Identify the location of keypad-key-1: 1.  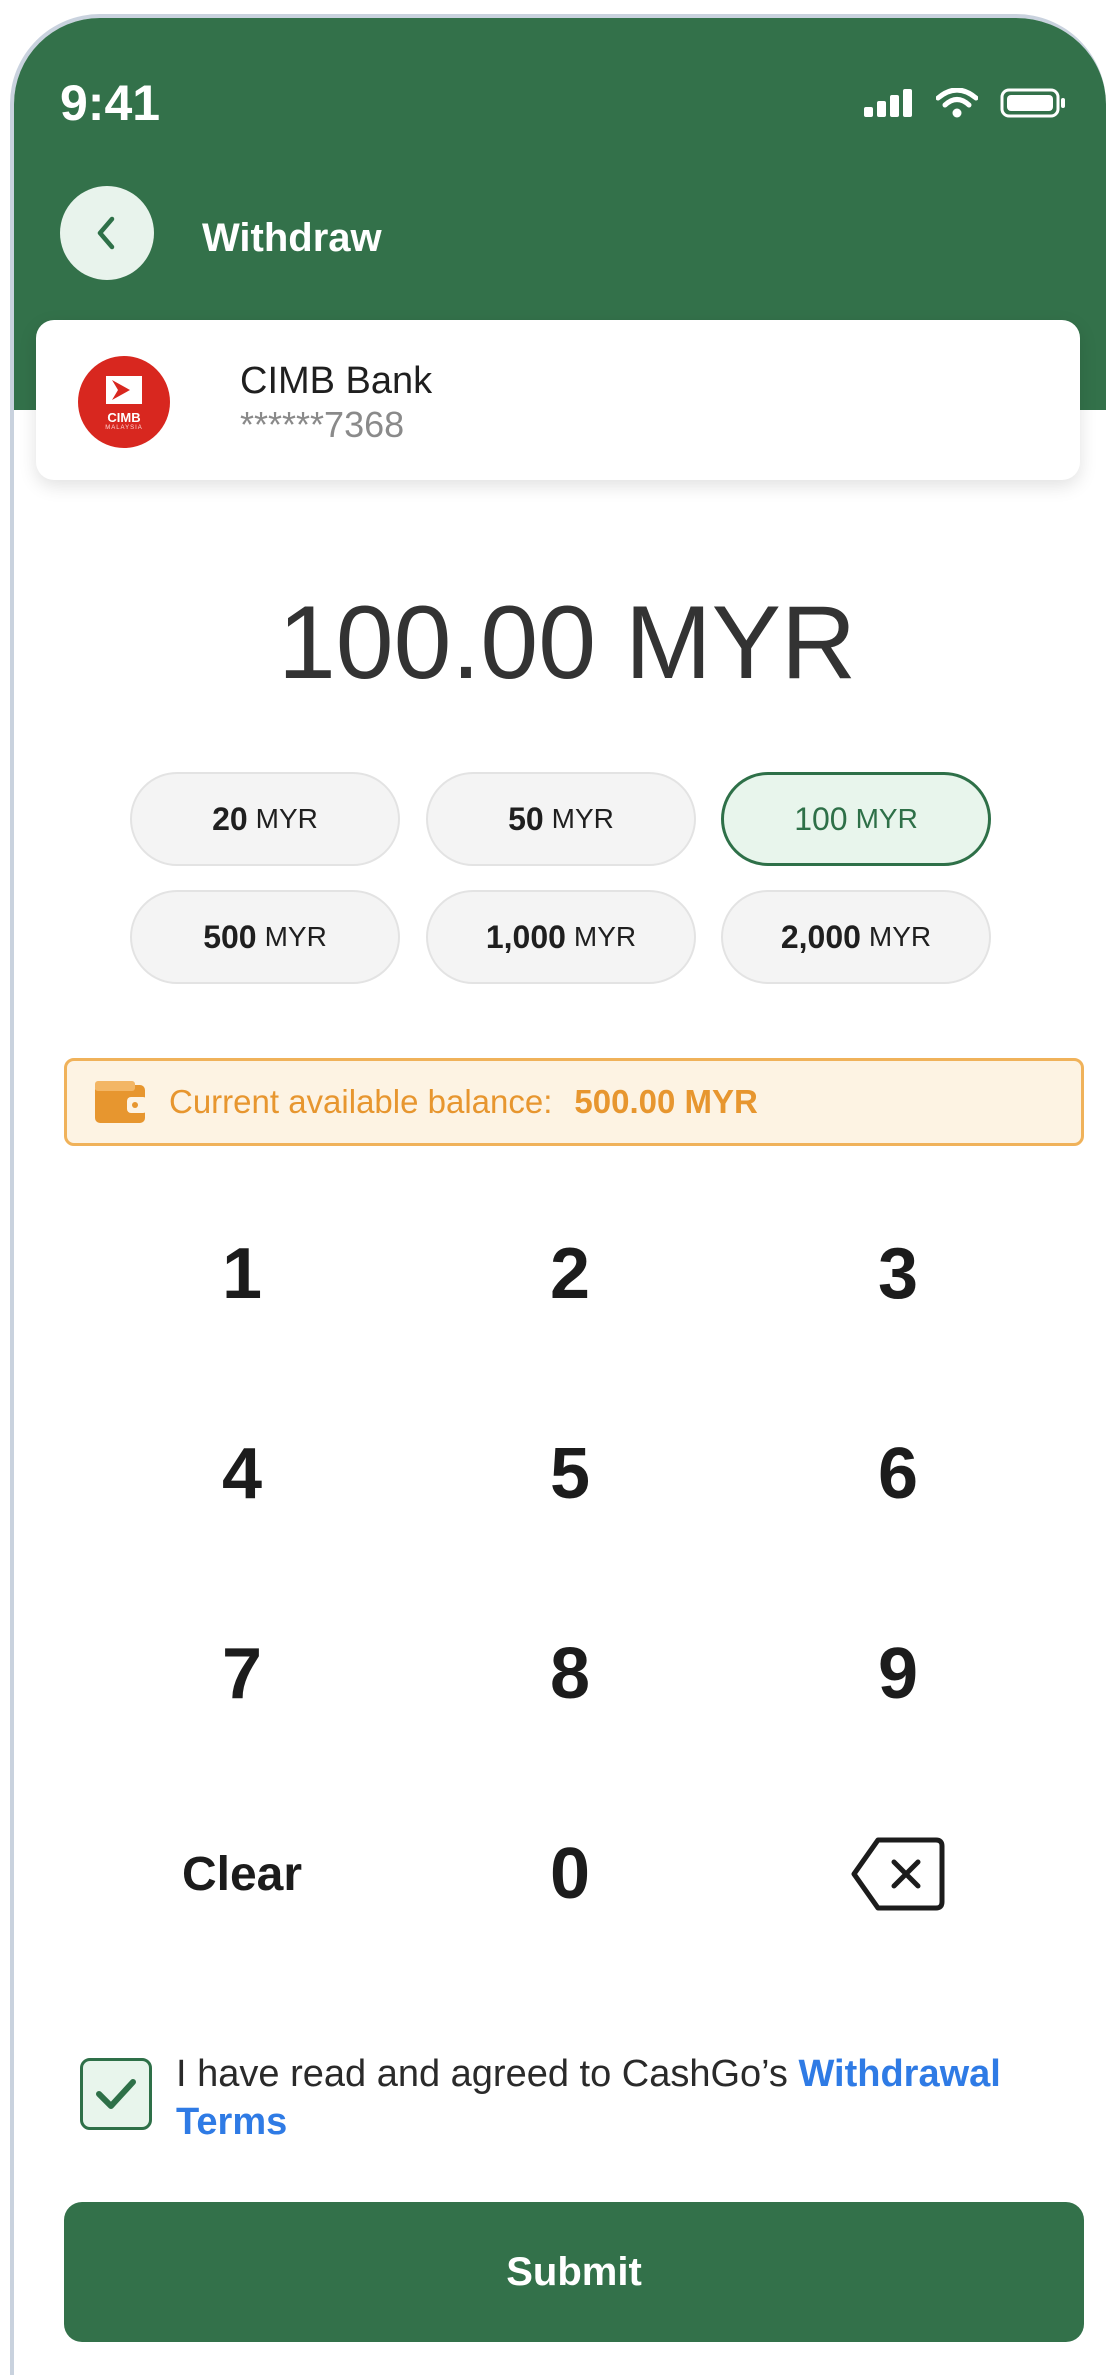
(242, 1274).